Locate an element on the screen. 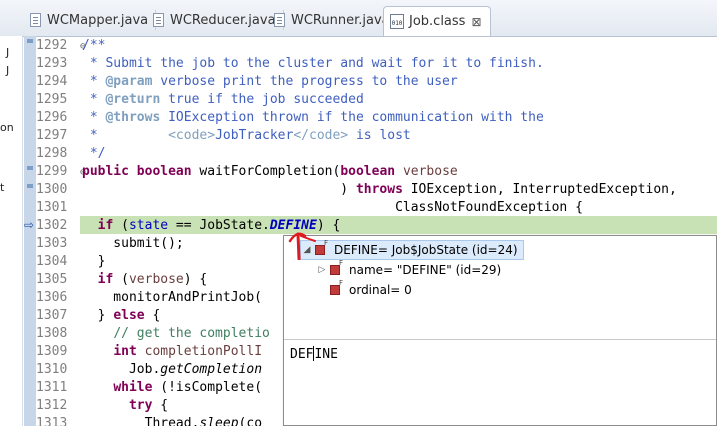 The width and height of the screenshot is (717, 426). tab-wcmapper: WCMapper.java is located at coordinates (93, 20).